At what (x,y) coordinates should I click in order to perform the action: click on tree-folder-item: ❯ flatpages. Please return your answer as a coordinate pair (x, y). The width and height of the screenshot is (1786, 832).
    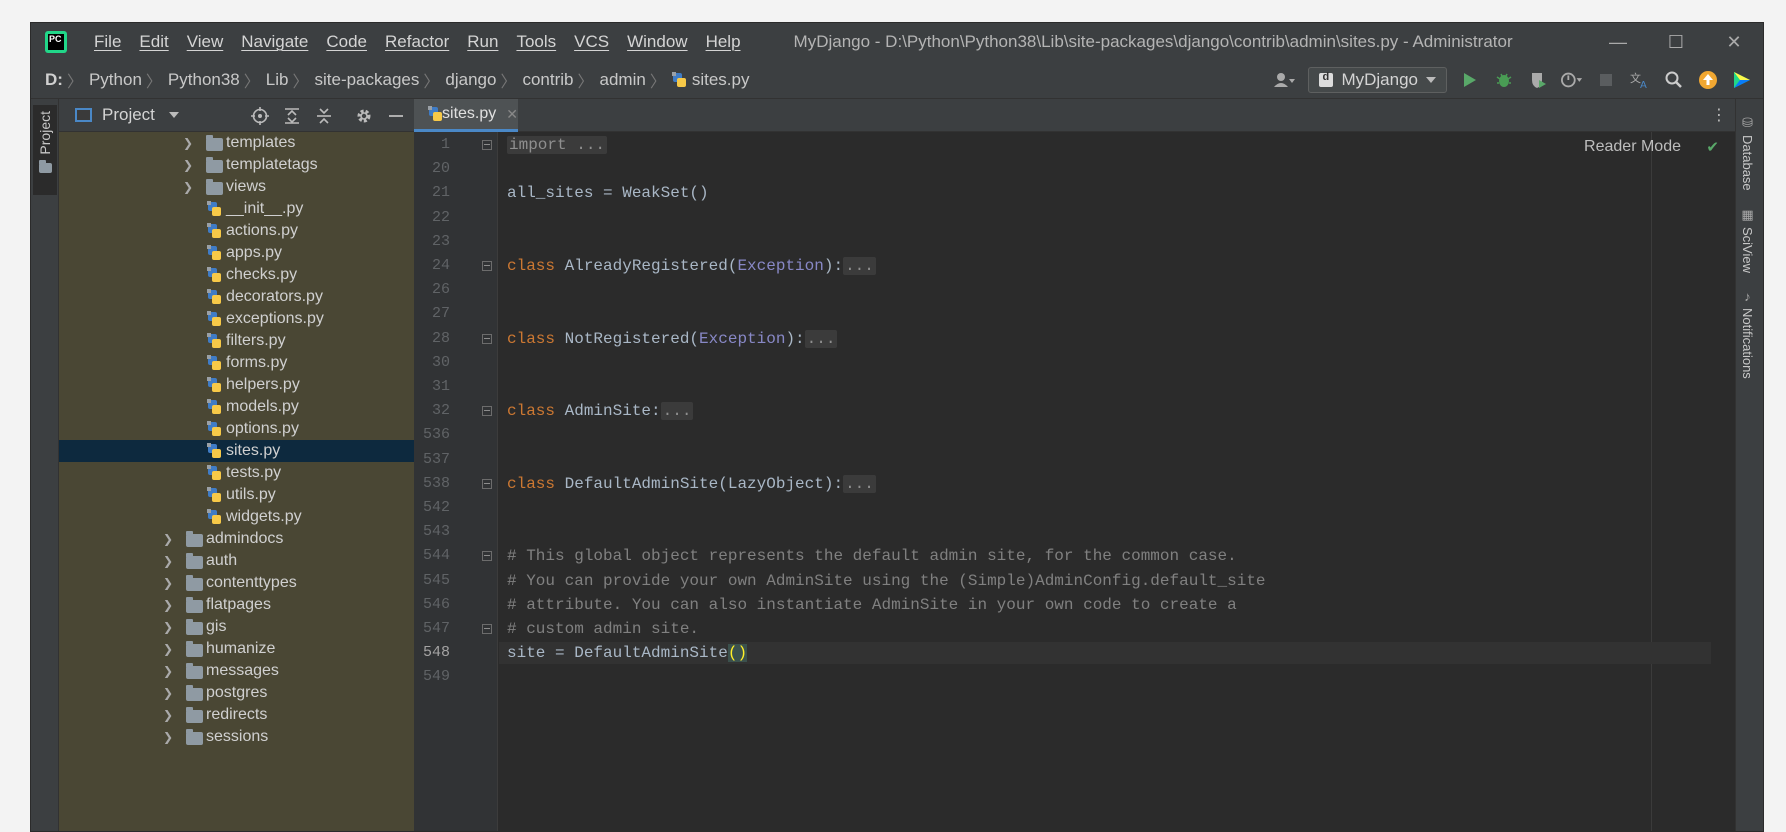
    Looking at the image, I should click on (236, 605).